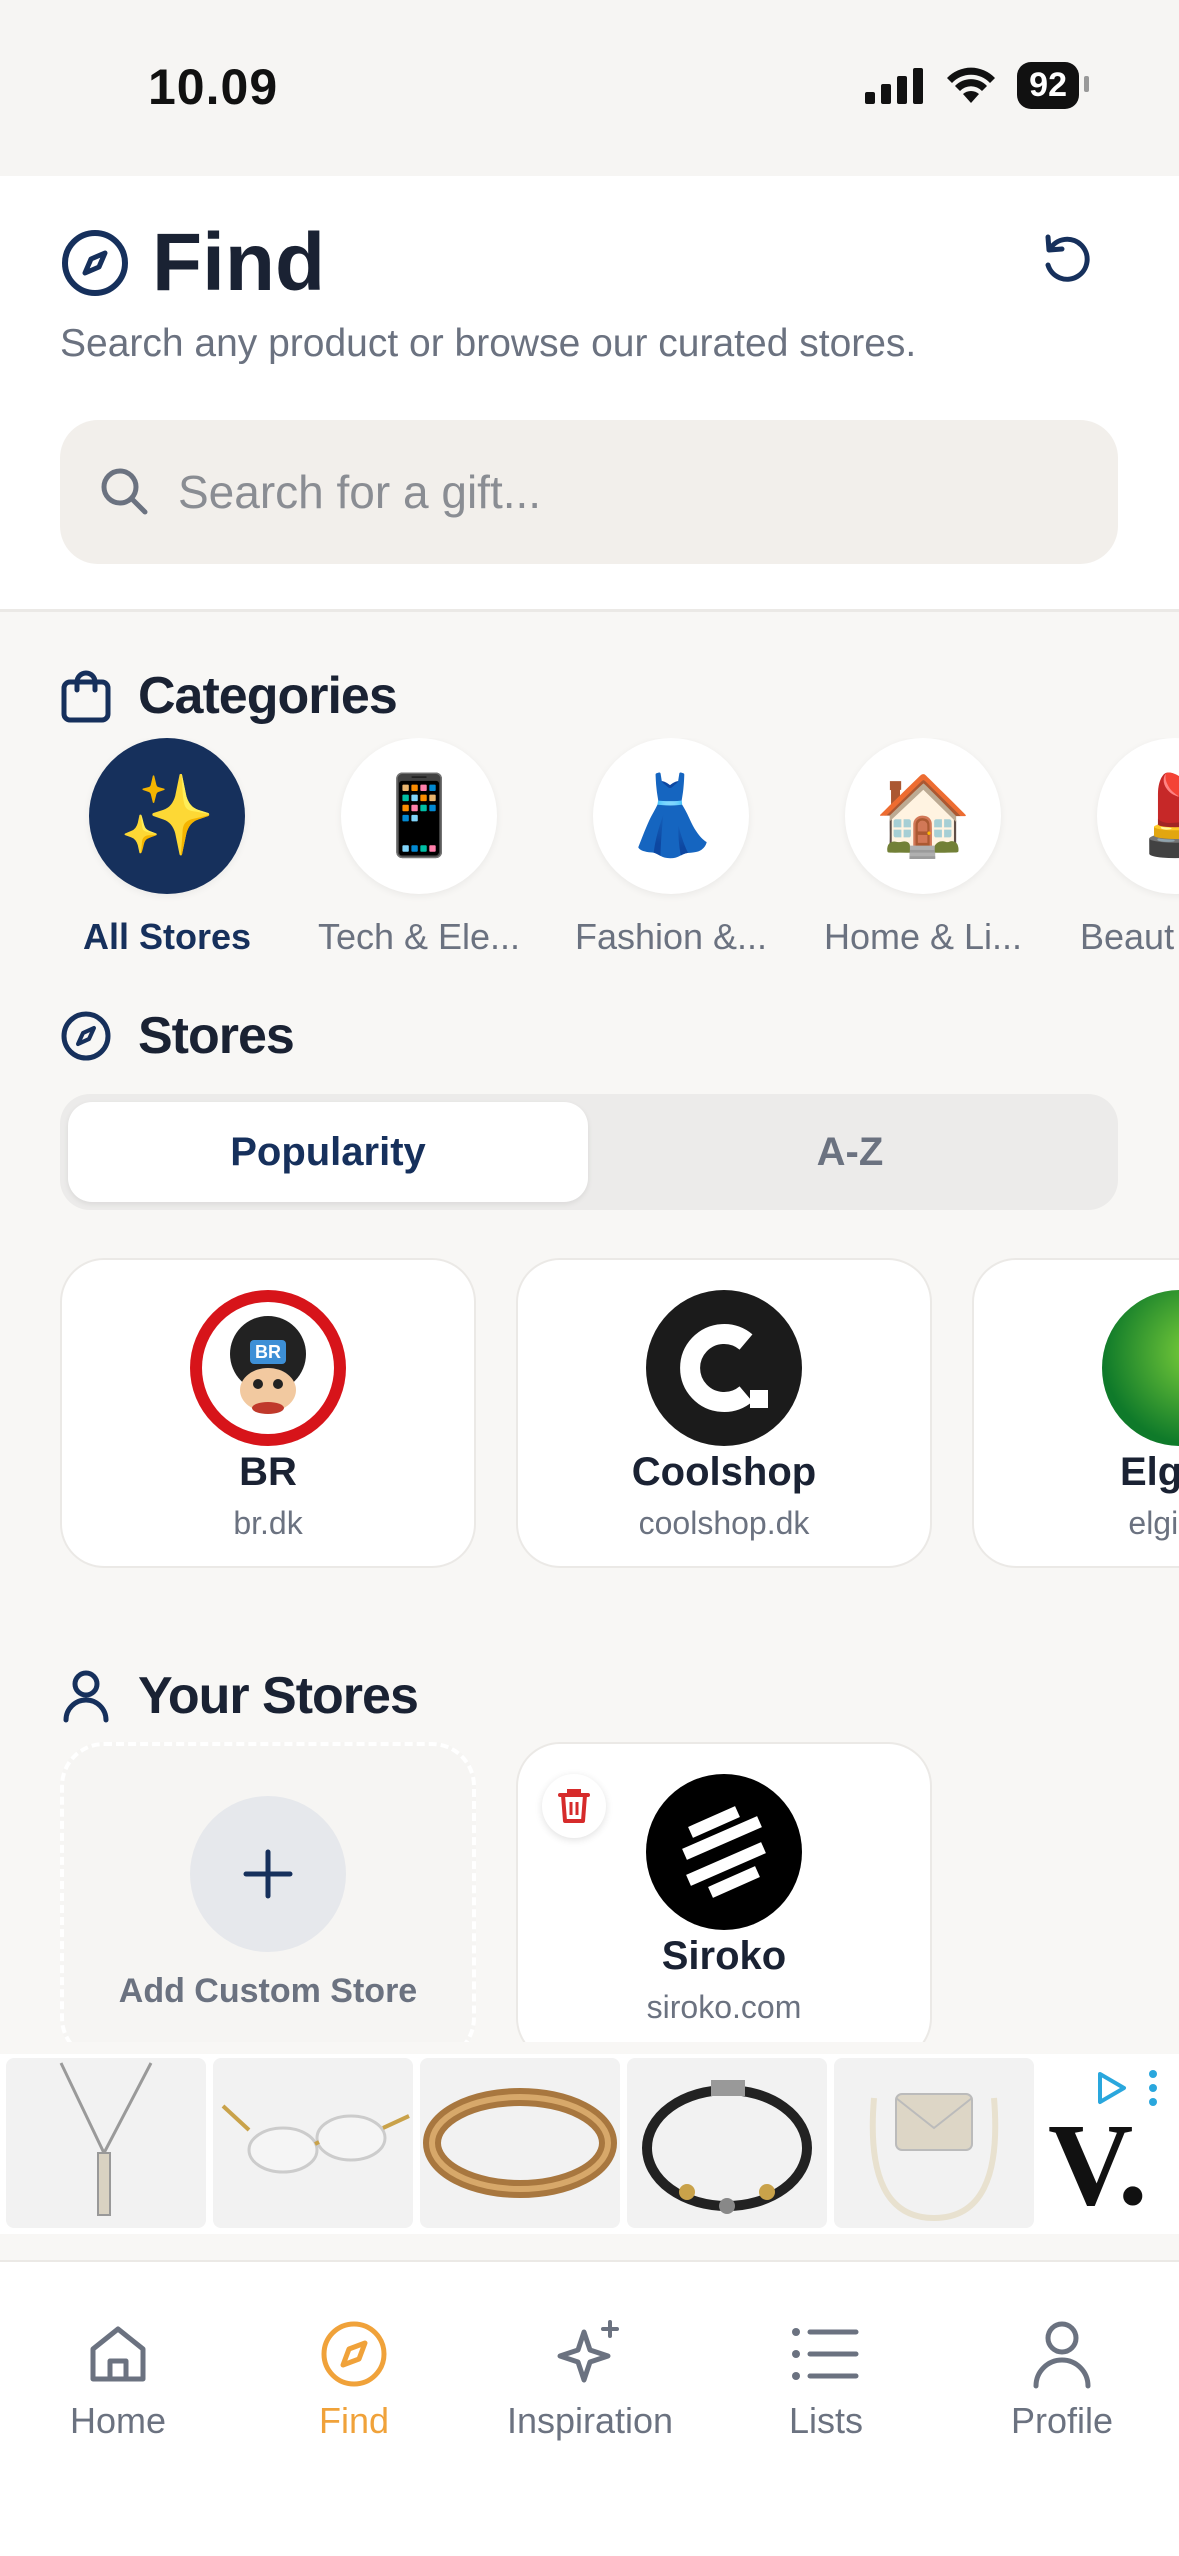  I want to click on ad-product-glasses, so click(313, 2143).